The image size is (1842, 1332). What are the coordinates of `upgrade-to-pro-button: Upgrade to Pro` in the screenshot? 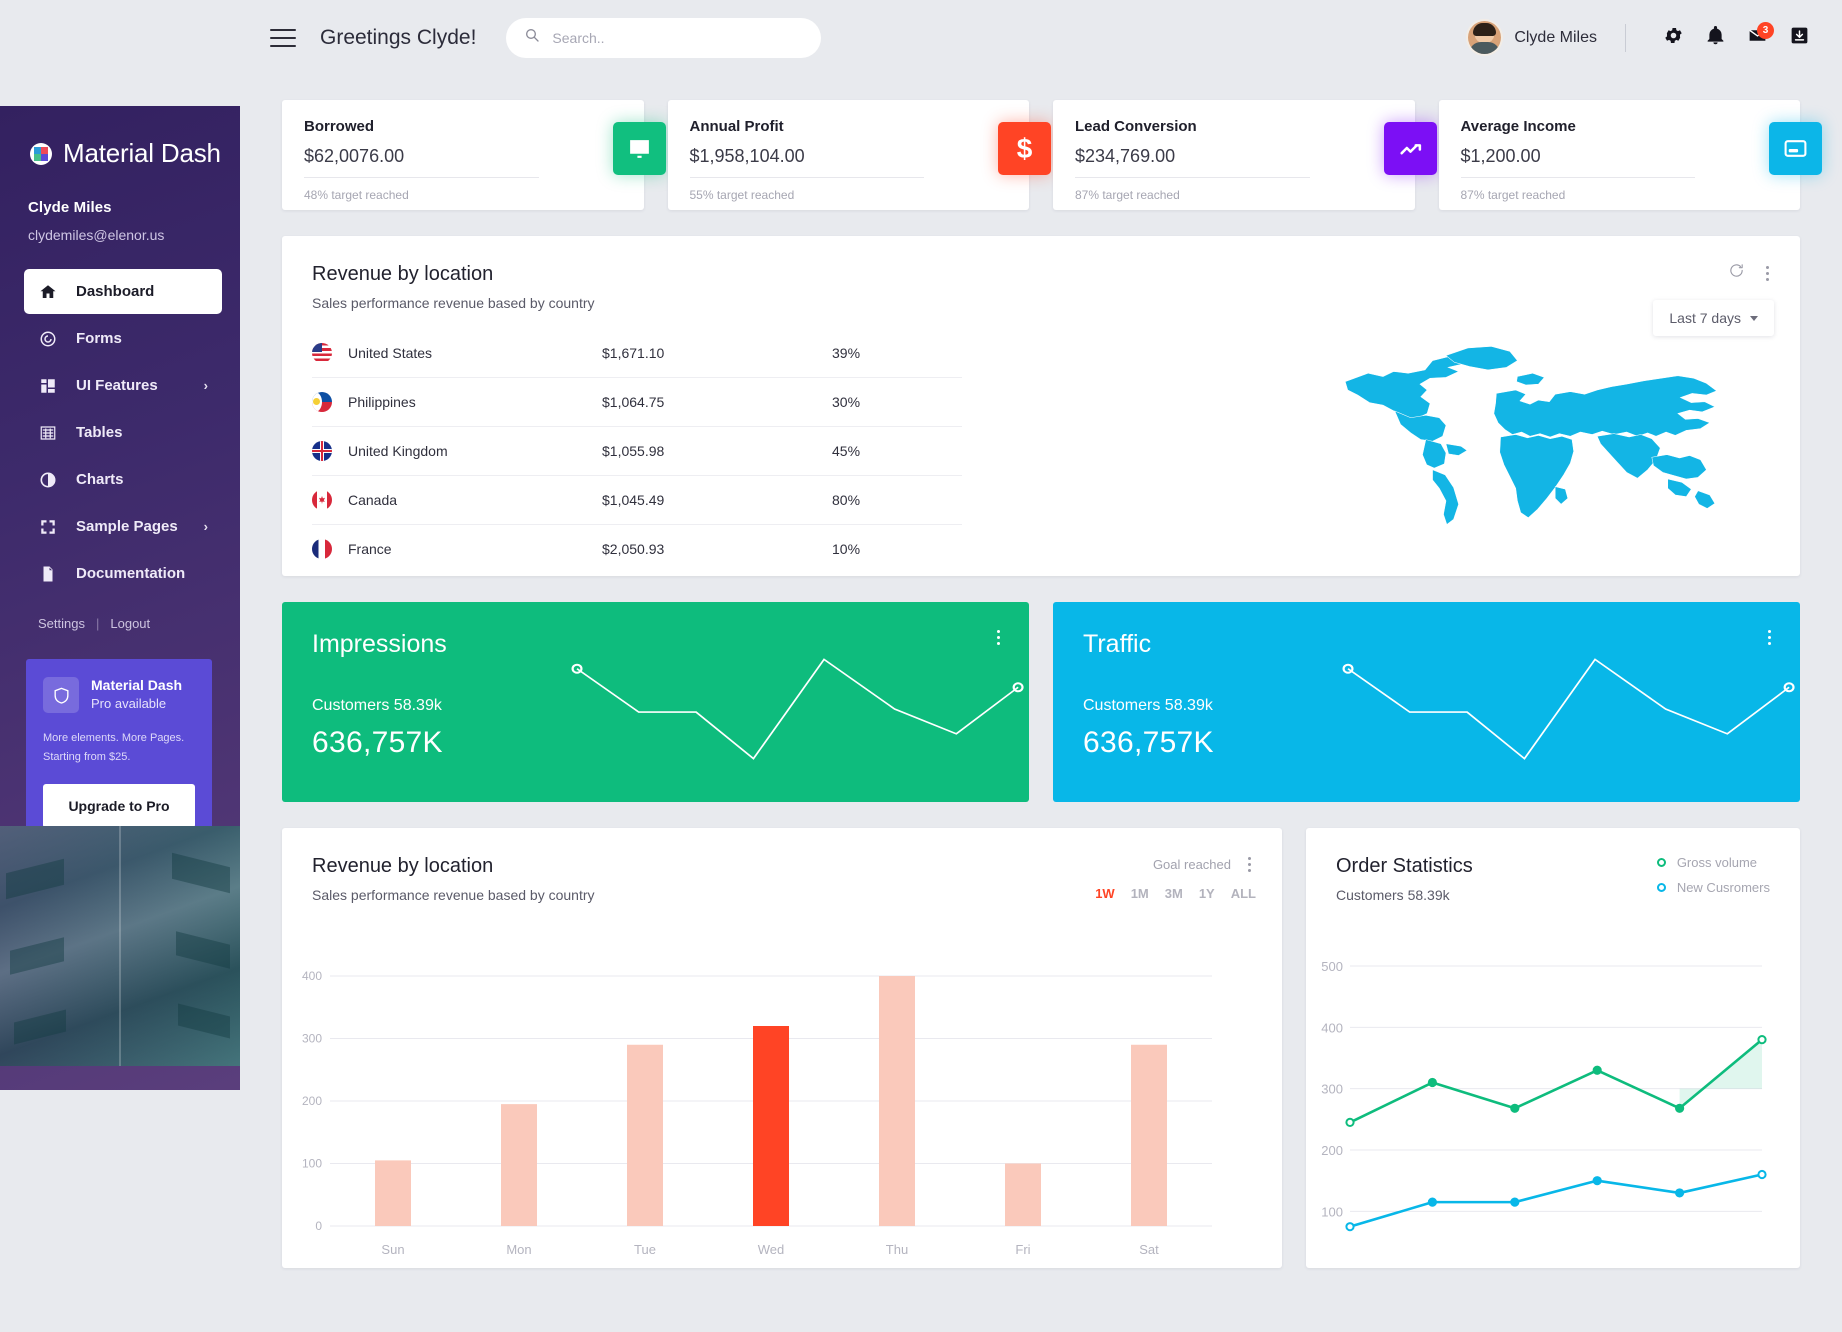 It's located at (119, 805).